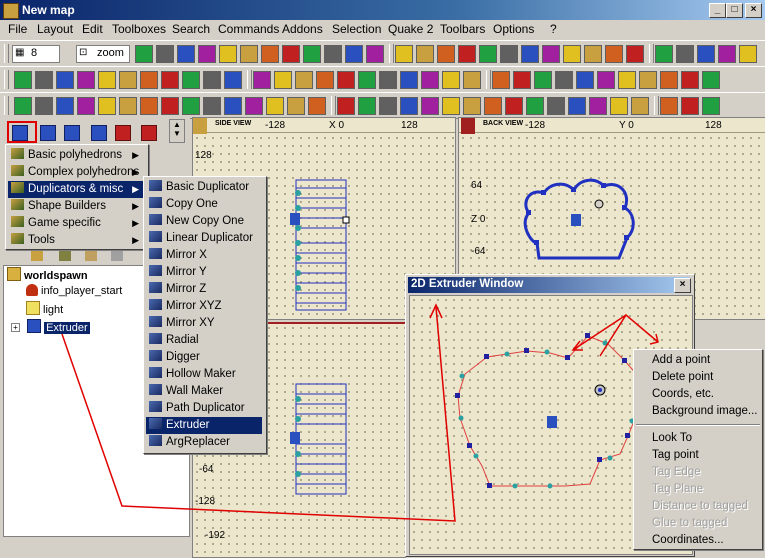 This screenshot has height=558, width=765. I want to click on entity-icon, so click(91, 255).